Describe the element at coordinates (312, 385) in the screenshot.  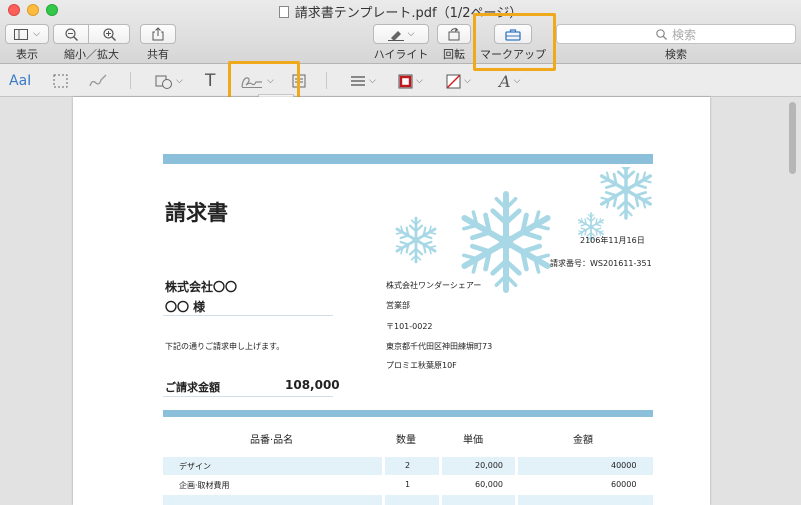
I see `amount-value: 108,000` at that location.